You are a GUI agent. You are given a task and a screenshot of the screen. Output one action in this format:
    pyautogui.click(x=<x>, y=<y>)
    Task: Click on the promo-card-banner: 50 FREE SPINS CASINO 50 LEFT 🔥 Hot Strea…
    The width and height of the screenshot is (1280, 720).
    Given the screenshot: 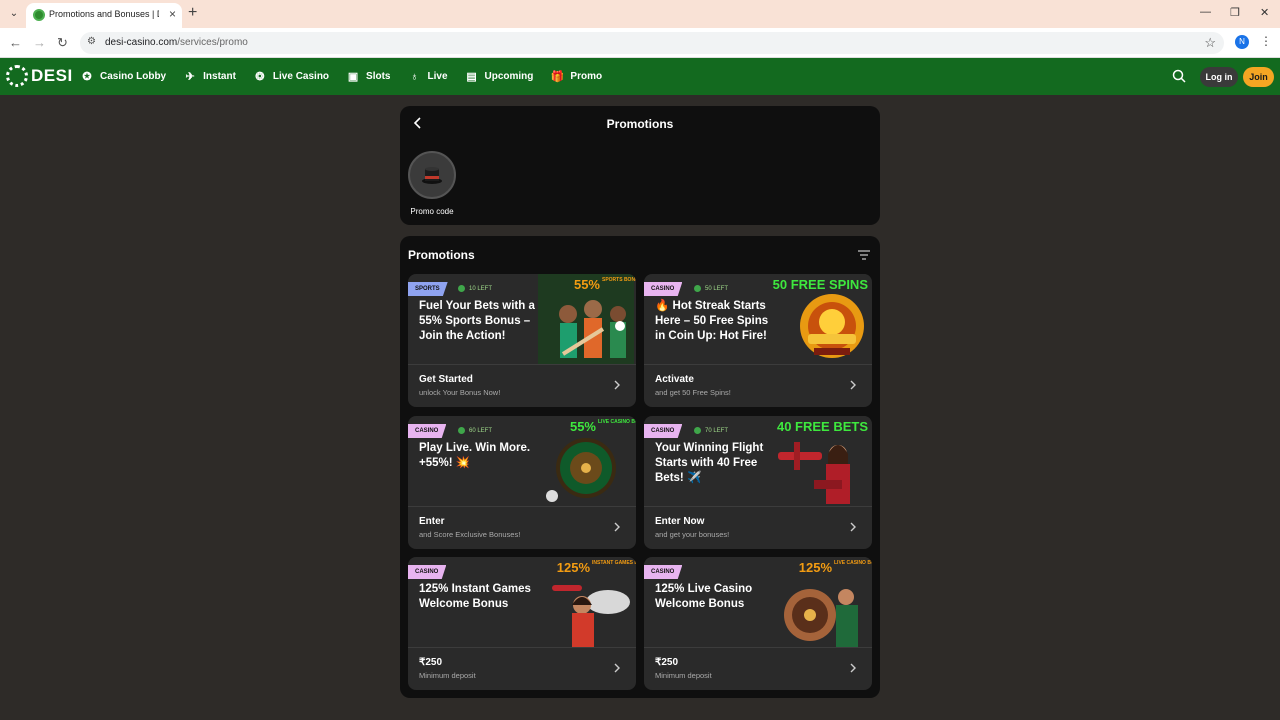 What is the action you would take?
    pyautogui.click(x=758, y=319)
    